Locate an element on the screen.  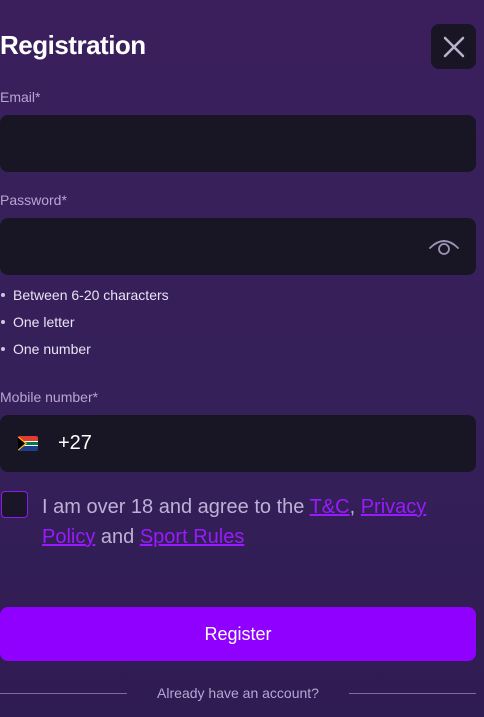
email-field-wrapper is located at coordinates (238, 143).